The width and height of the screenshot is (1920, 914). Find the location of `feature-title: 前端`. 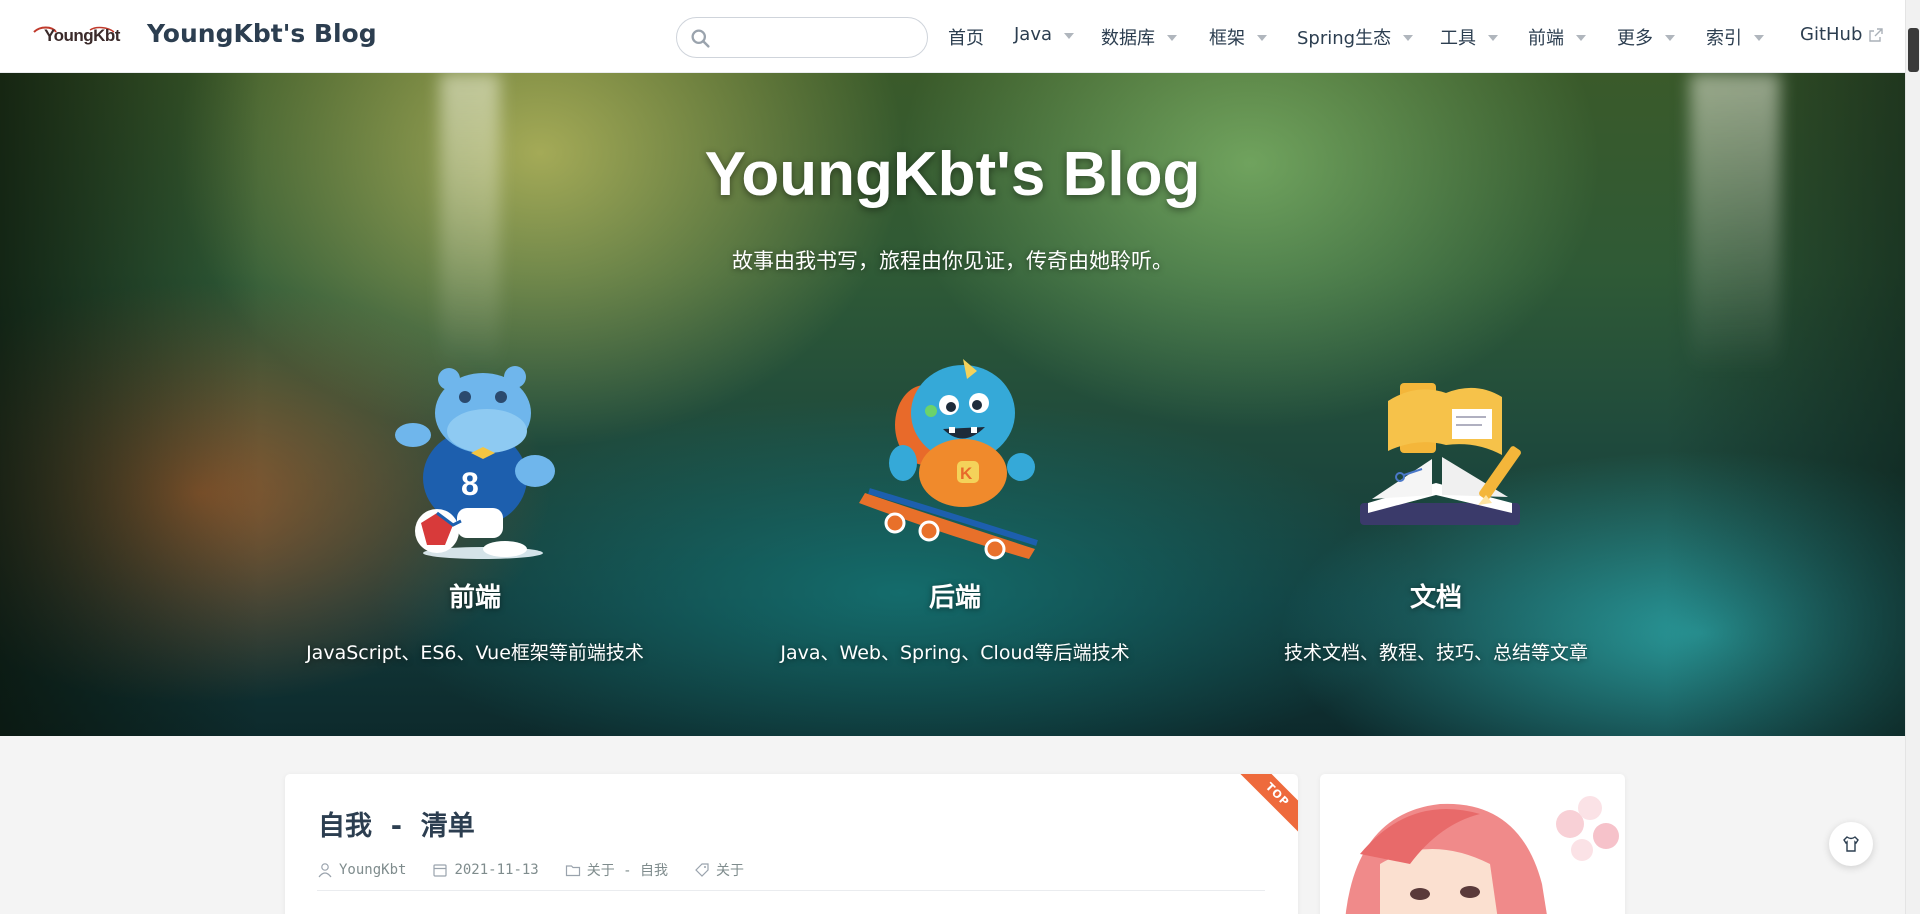

feature-title: 前端 is located at coordinates (474, 598).